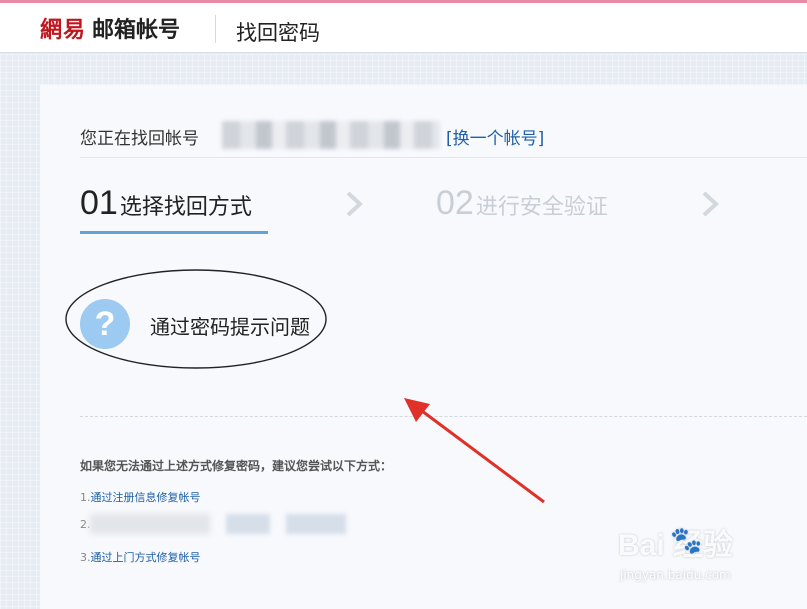 The height and width of the screenshot is (609, 807). What do you see at coordinates (63, 30) in the screenshot?
I see `logo-brand-text: 網易` at bounding box center [63, 30].